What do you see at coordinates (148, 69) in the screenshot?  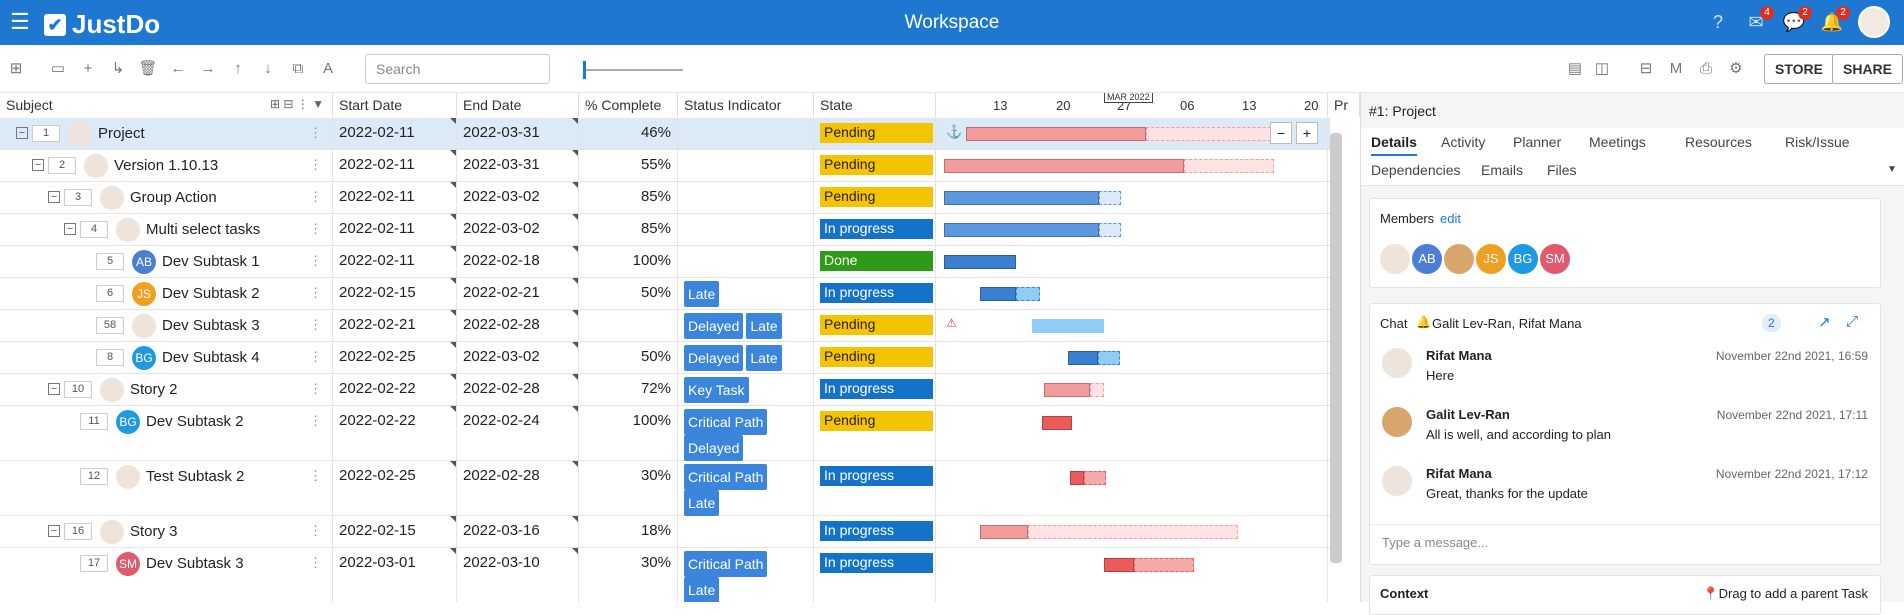 I see `delete-icon: 🗑` at bounding box center [148, 69].